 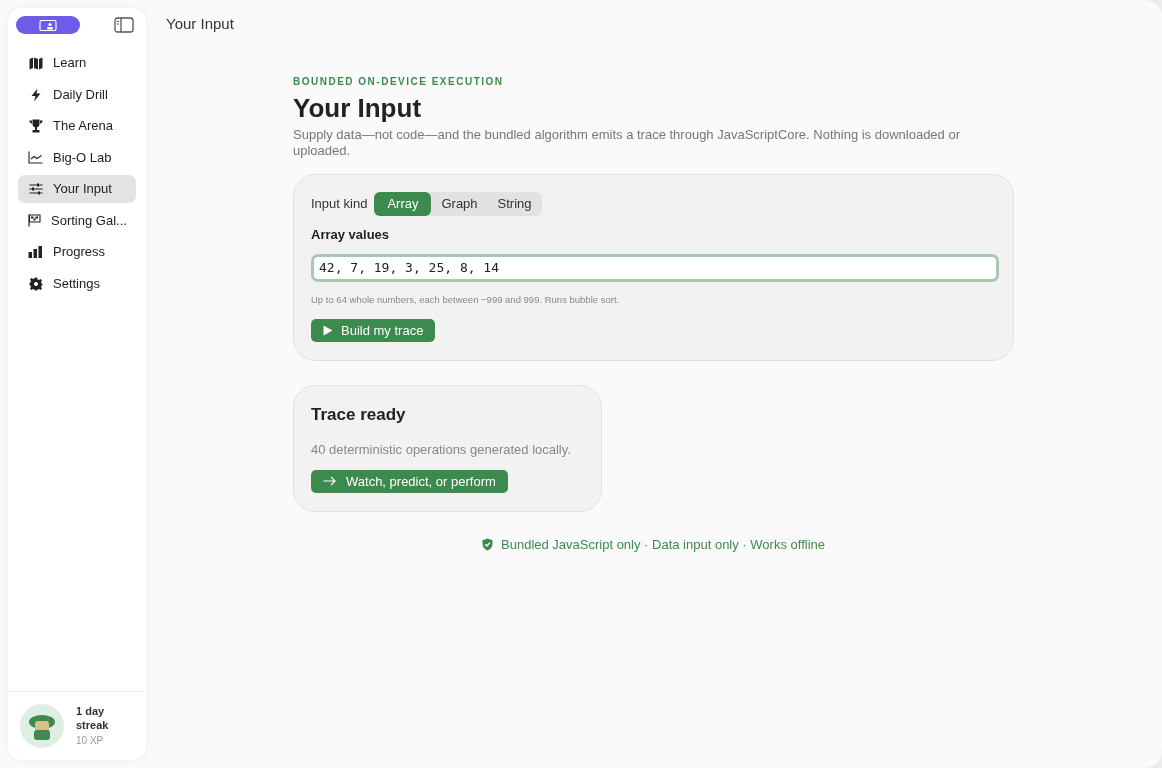 What do you see at coordinates (328, 330) in the screenshot?
I see `play-icon` at bounding box center [328, 330].